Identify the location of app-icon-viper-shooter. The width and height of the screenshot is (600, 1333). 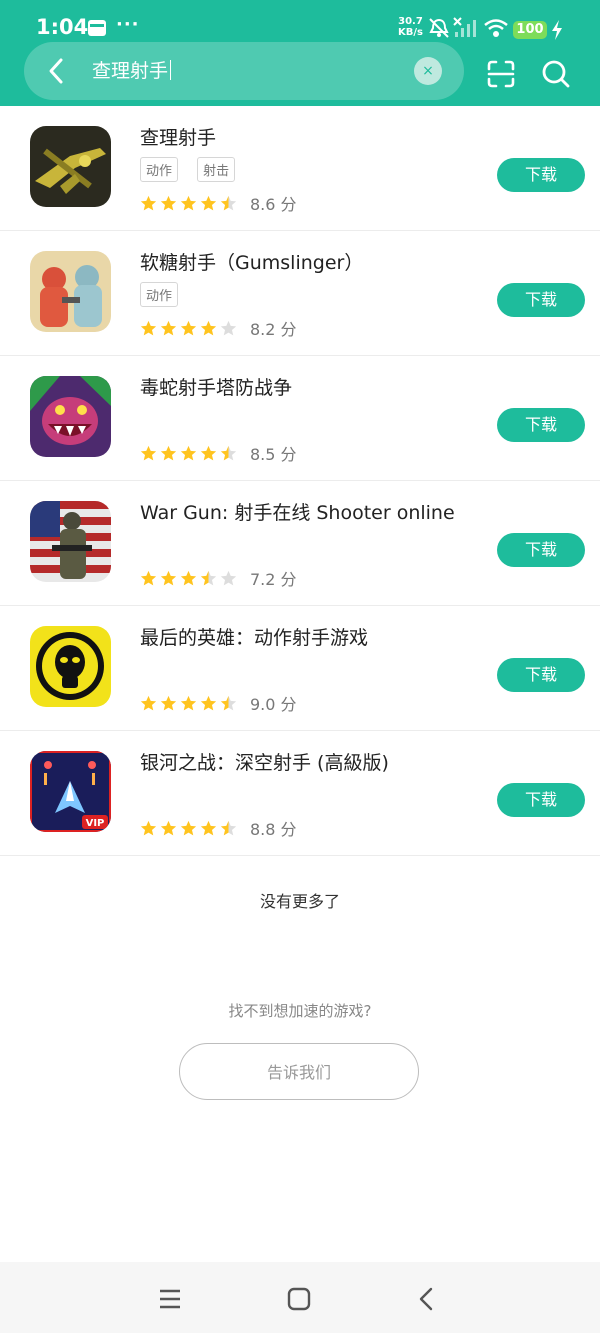
(70, 416).